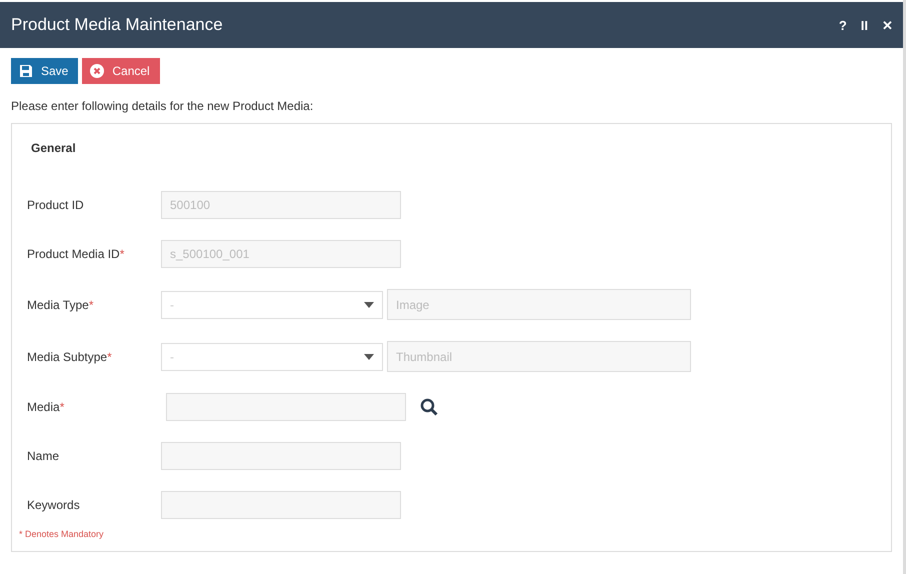 Image resolution: width=906 pixels, height=574 pixels. Describe the element at coordinates (429, 407) in the screenshot. I see `search-icon` at that location.